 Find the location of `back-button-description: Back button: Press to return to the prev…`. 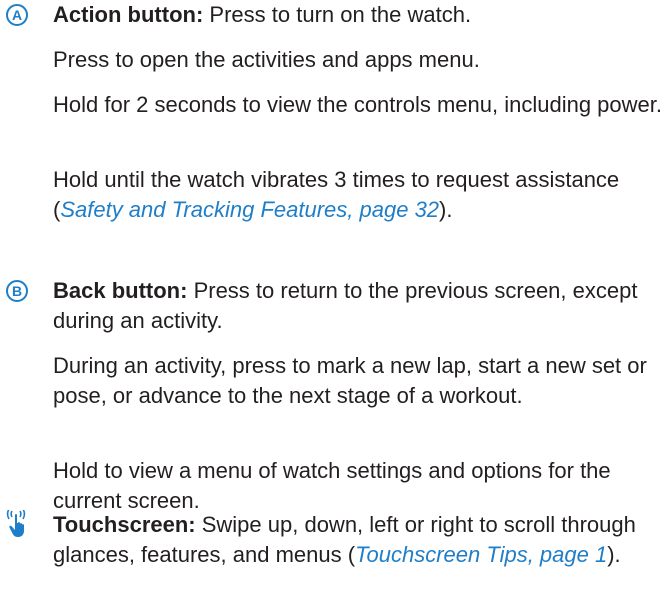

back-button-description: Back button: Press to return to the prev… is located at coordinates (359, 306).